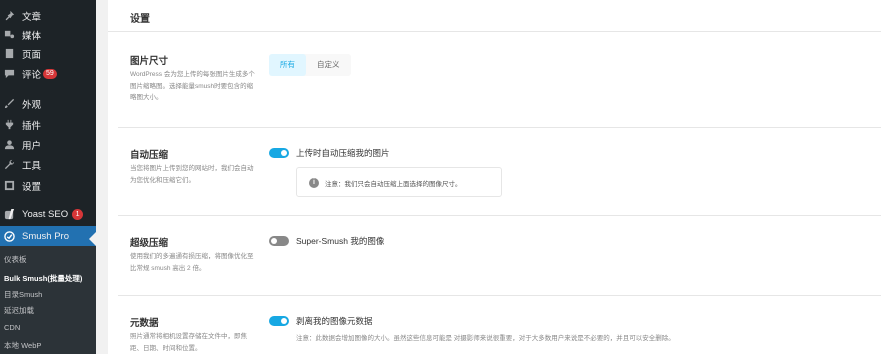 This screenshot has width=881, height=354. I want to click on metadata-label: 元数据, so click(144, 323).